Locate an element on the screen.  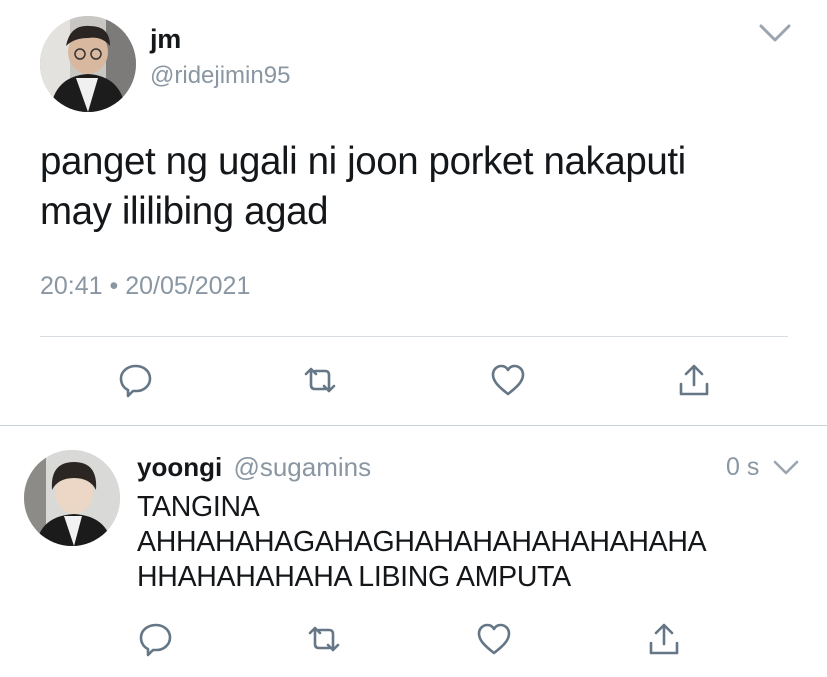
tweet-timestamp: 20:41 • 20/05/2021 is located at coordinates (145, 286).